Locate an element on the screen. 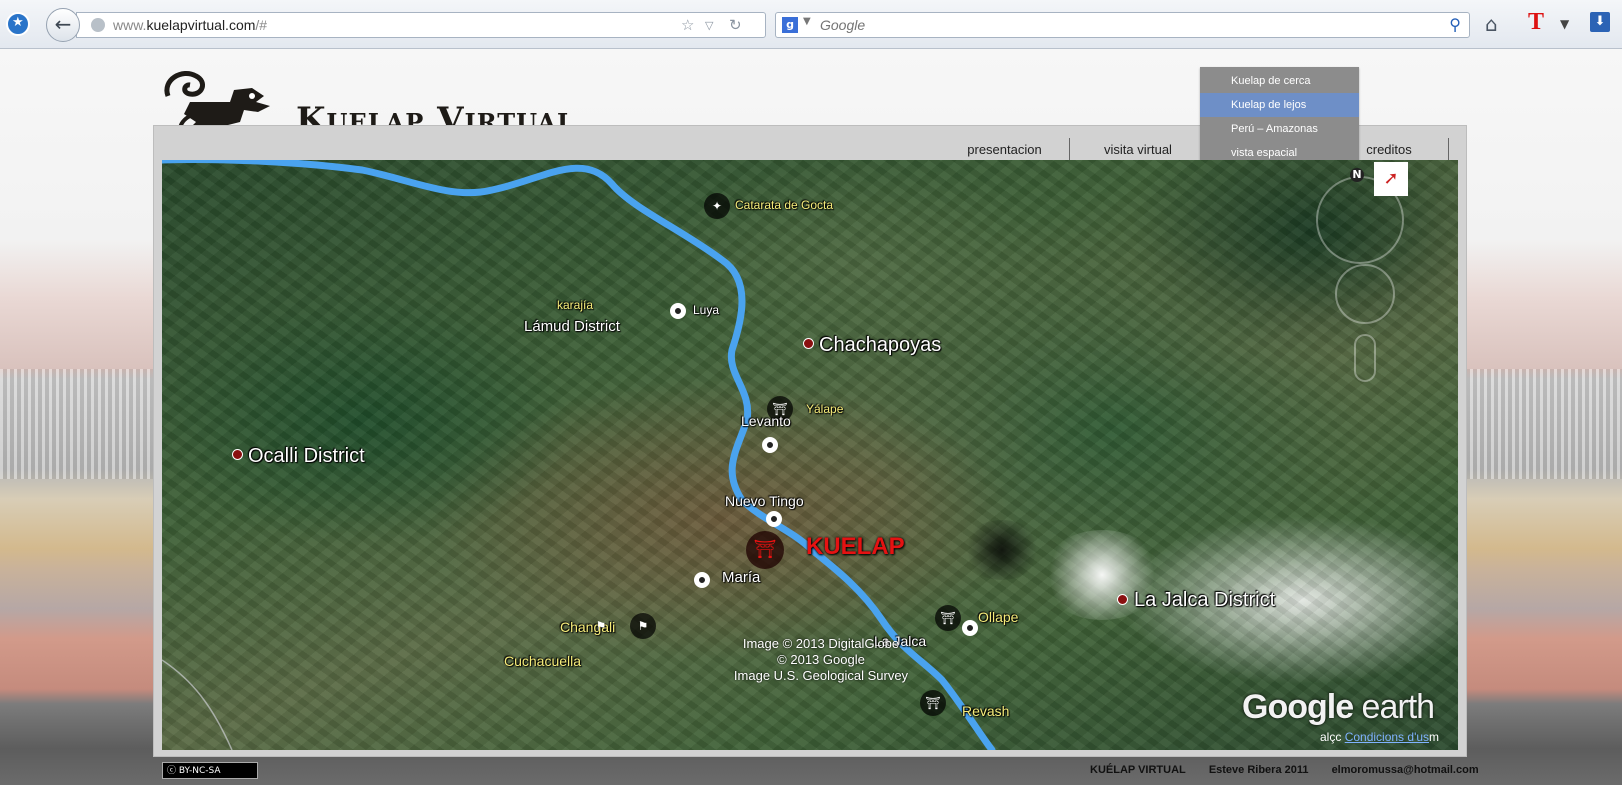 This screenshot has height=785, width=1622. label-ollape: Ollape is located at coordinates (998, 617).